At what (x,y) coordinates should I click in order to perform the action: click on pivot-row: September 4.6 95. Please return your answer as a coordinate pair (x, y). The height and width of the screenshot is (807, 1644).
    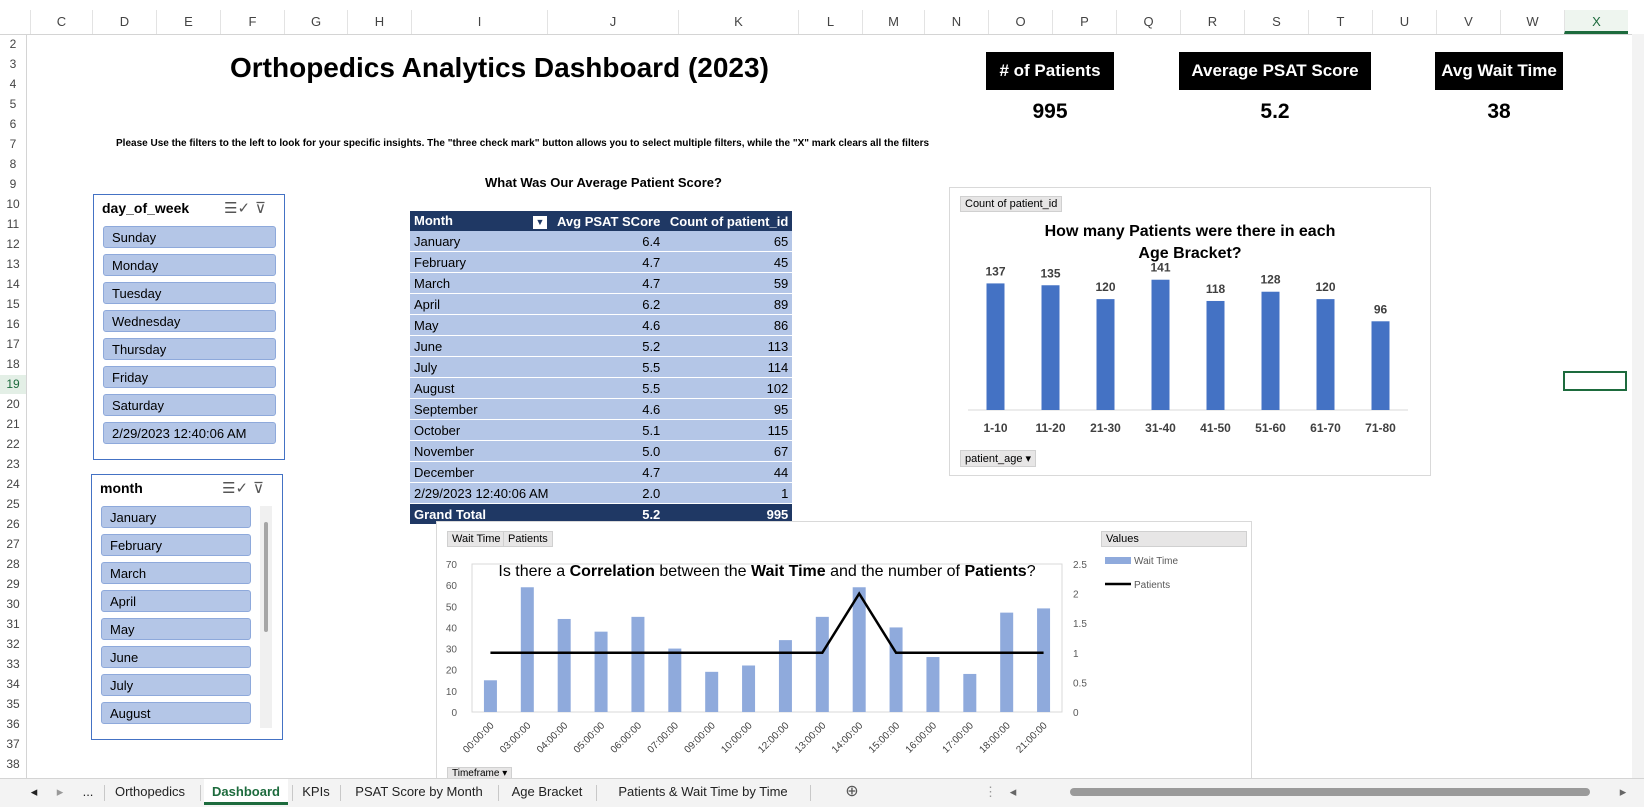
    Looking at the image, I should click on (601, 409).